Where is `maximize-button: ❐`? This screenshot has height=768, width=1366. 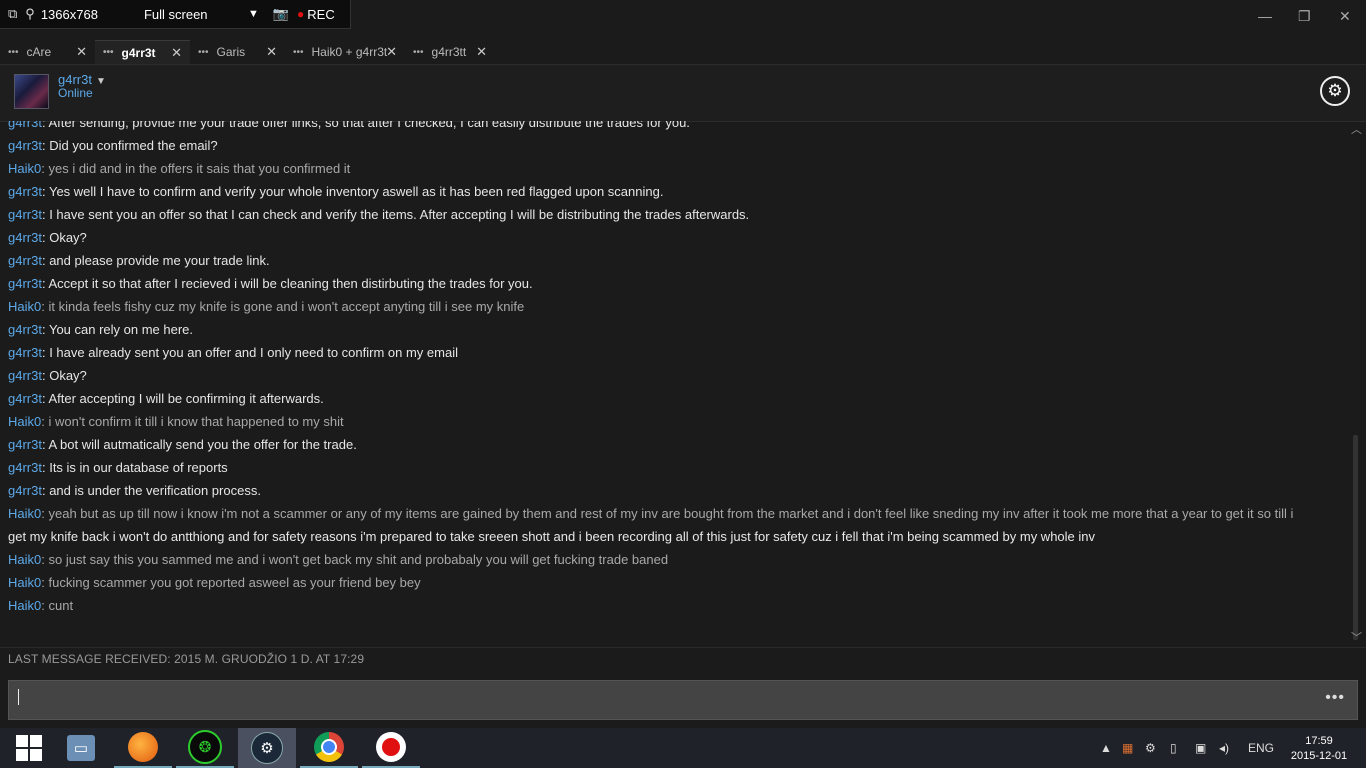 maximize-button: ❐ is located at coordinates (1304, 16).